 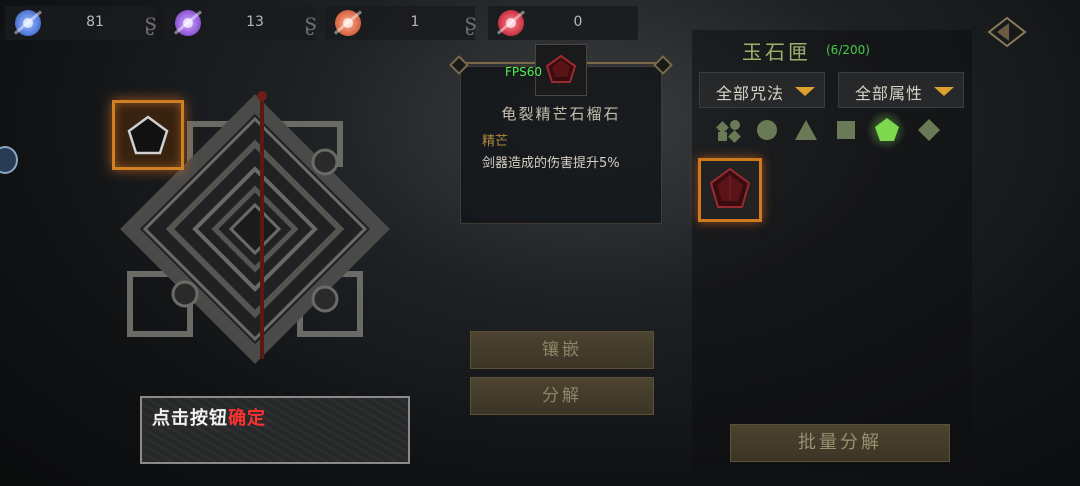 What do you see at coordinates (415, 22) in the screenshot?
I see `currency-value: 1` at bounding box center [415, 22].